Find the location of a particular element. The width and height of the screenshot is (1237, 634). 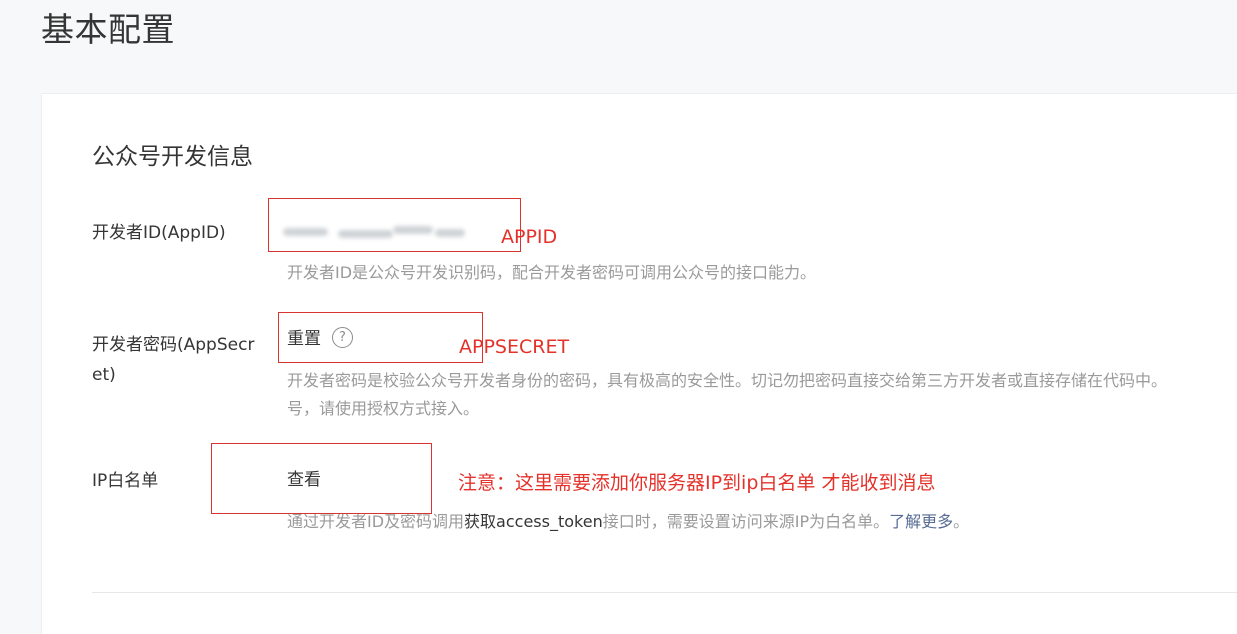

appid-highlight-box is located at coordinates (394, 225).